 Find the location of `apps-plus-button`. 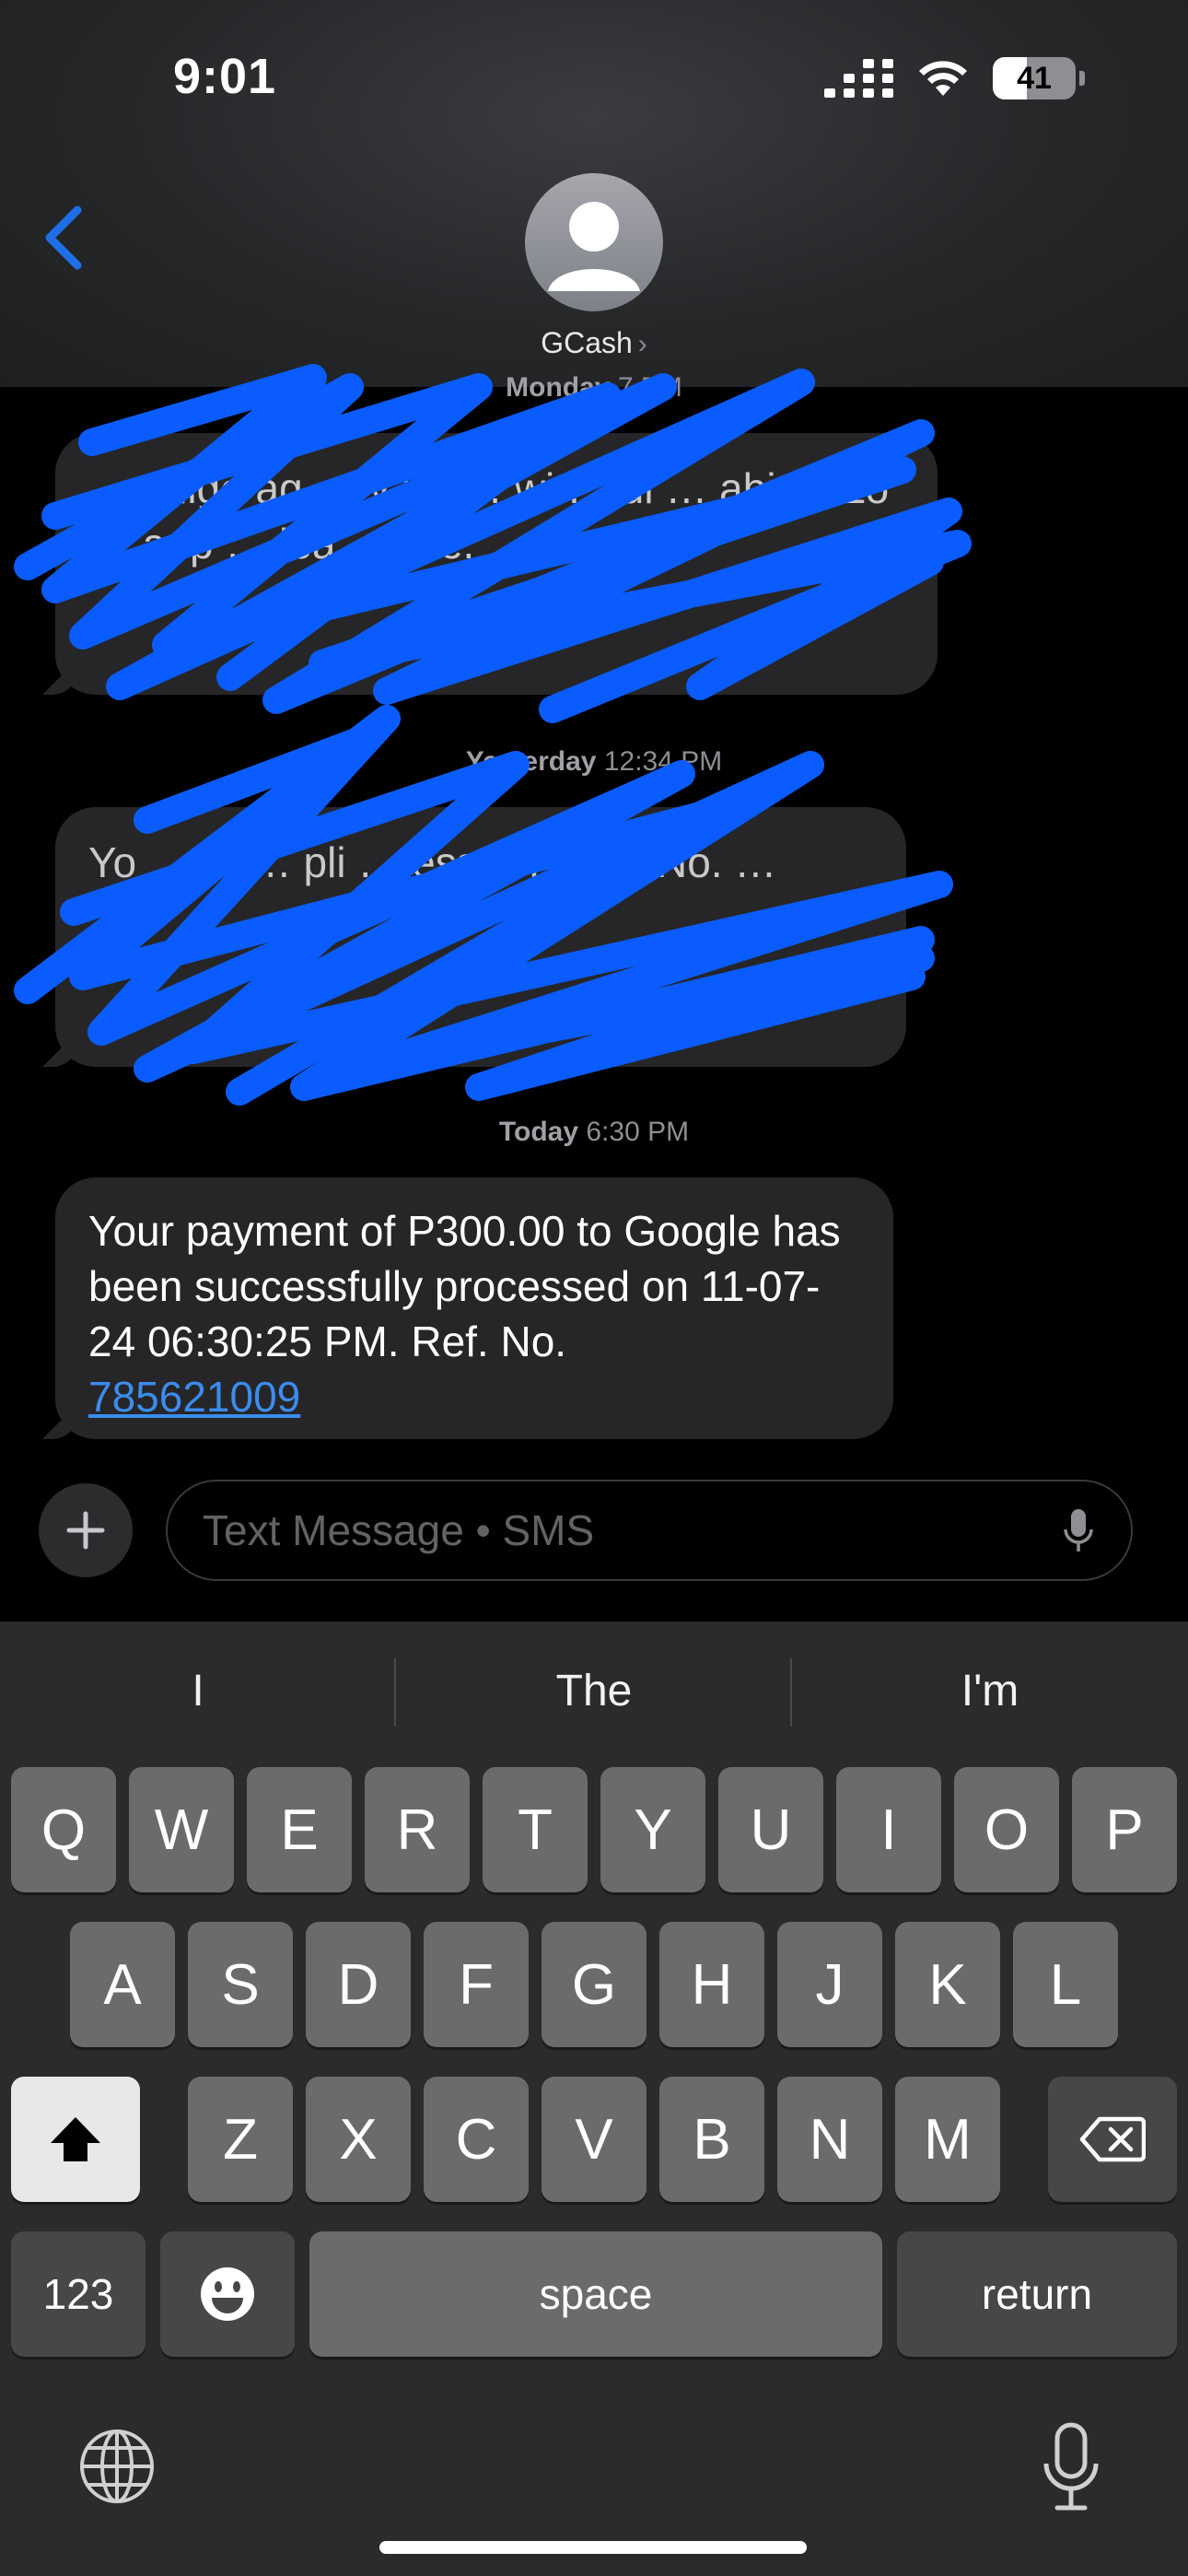

apps-plus-button is located at coordinates (86, 1530).